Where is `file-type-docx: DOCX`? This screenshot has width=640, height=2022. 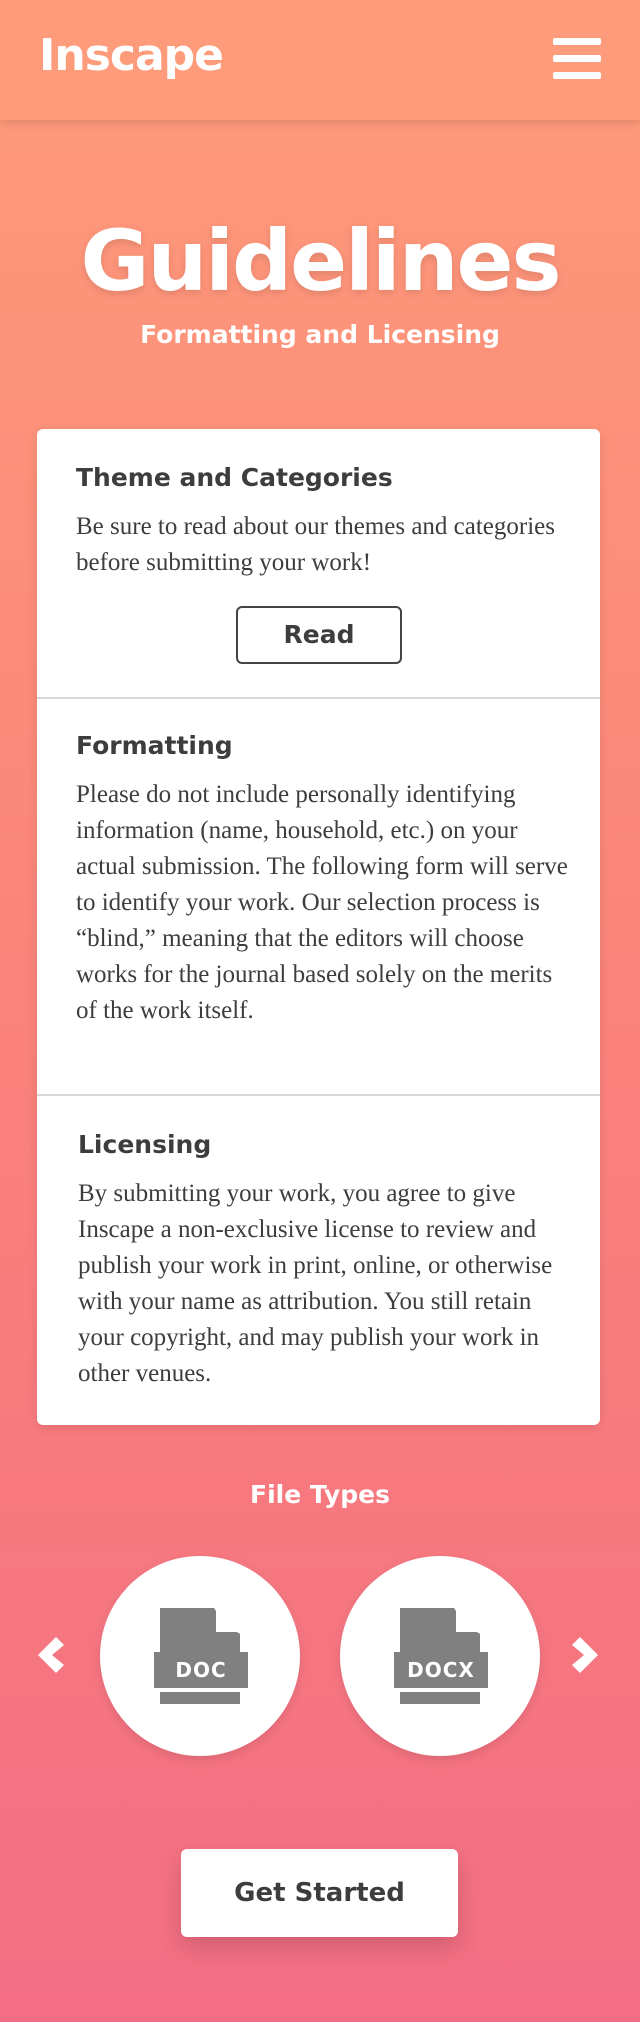
file-type-docx: DOCX is located at coordinates (440, 1656).